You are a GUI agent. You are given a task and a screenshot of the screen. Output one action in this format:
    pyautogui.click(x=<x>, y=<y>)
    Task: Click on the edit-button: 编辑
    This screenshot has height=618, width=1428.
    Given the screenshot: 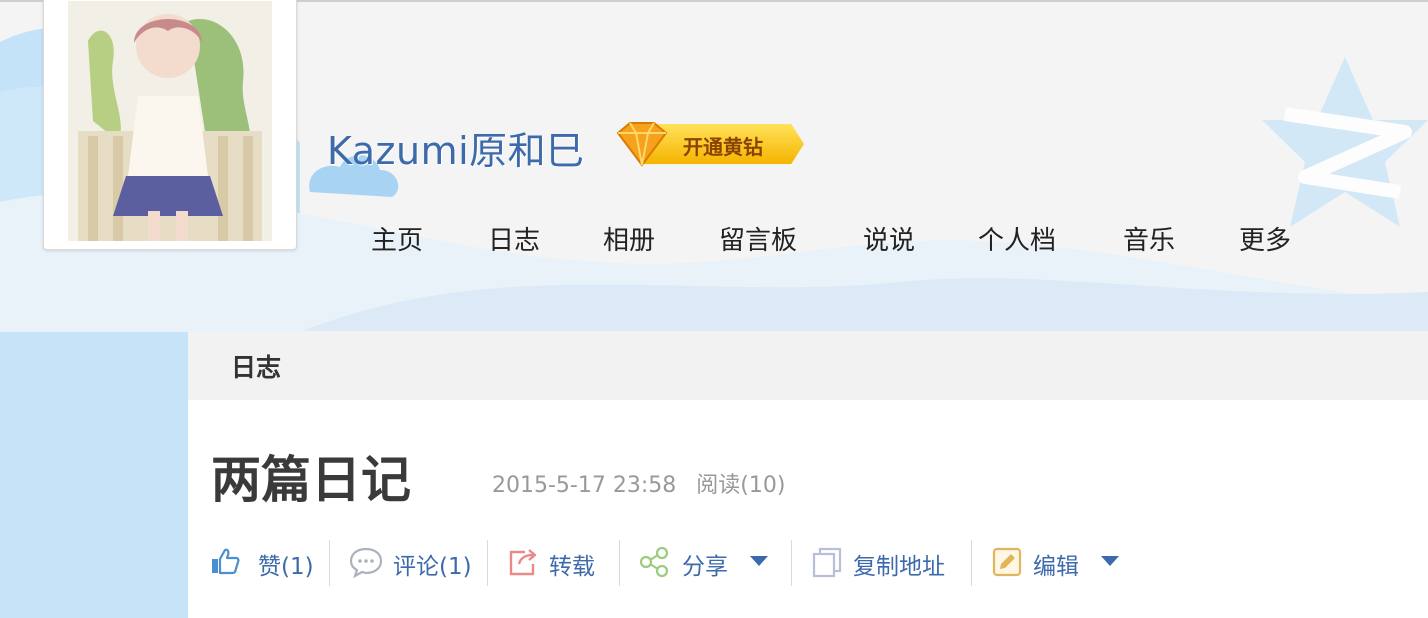 What is the action you would take?
    pyautogui.click(x=1058, y=562)
    